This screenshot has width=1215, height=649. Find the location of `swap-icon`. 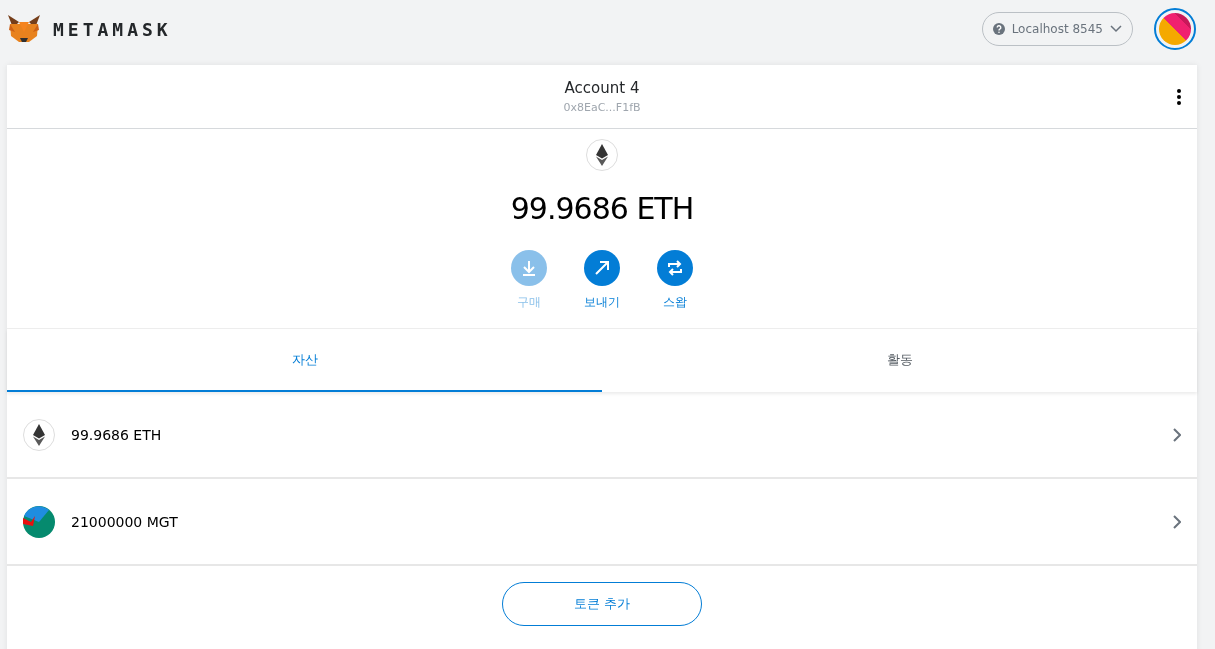

swap-icon is located at coordinates (675, 268).